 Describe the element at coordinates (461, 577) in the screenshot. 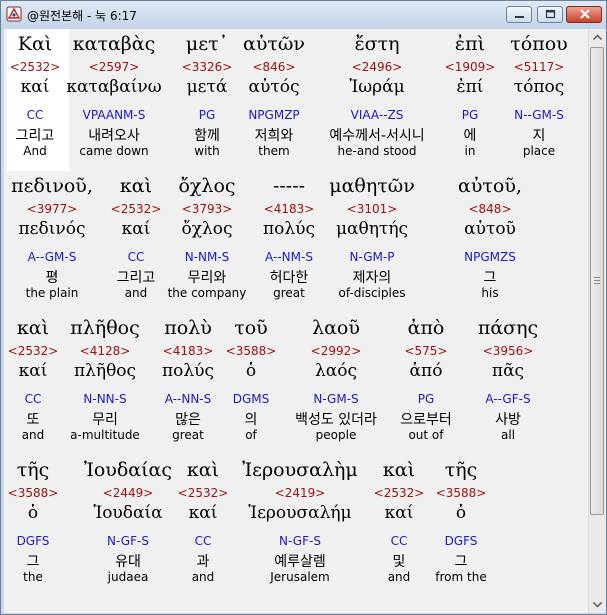

I see `word-english-gloss: from the` at that location.